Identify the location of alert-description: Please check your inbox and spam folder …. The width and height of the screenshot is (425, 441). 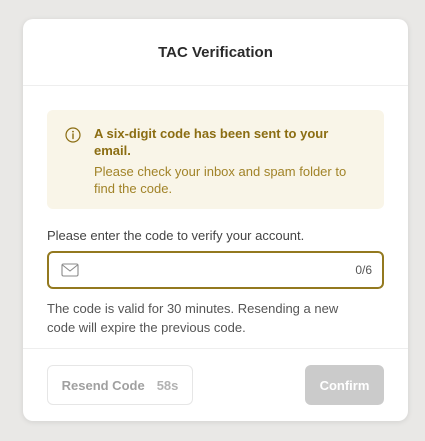
(220, 180).